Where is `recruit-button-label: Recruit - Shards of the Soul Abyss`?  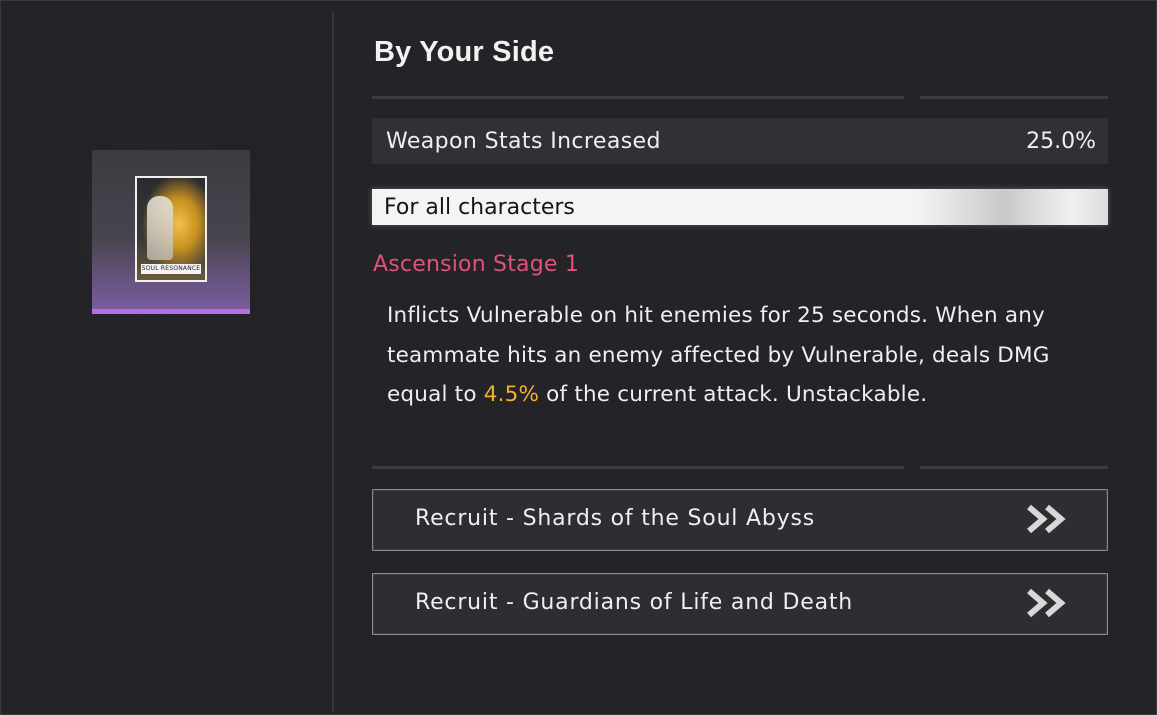
recruit-button-label: Recruit - Shards of the Soul Abyss is located at coordinates (615, 518).